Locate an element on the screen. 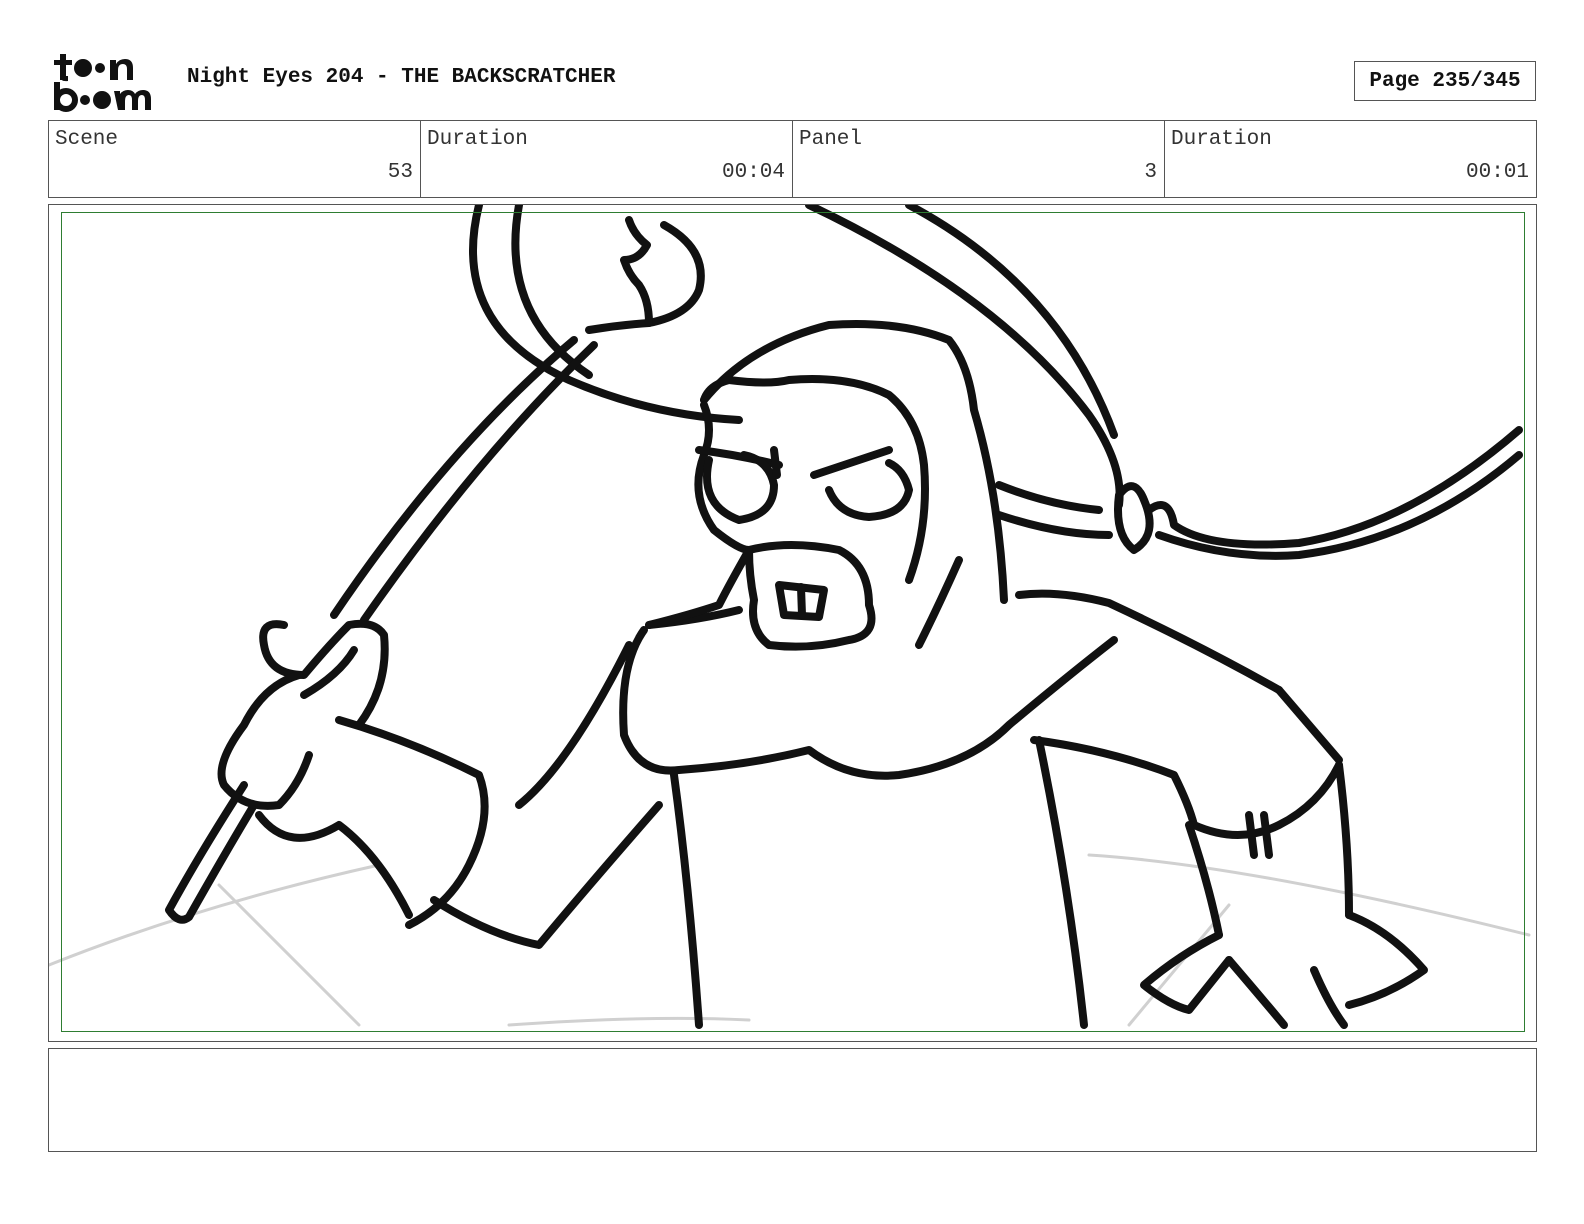 Image resolution: width=1584 pixels, height=1224 pixels. panel-value: 3 is located at coordinates (1150, 172).